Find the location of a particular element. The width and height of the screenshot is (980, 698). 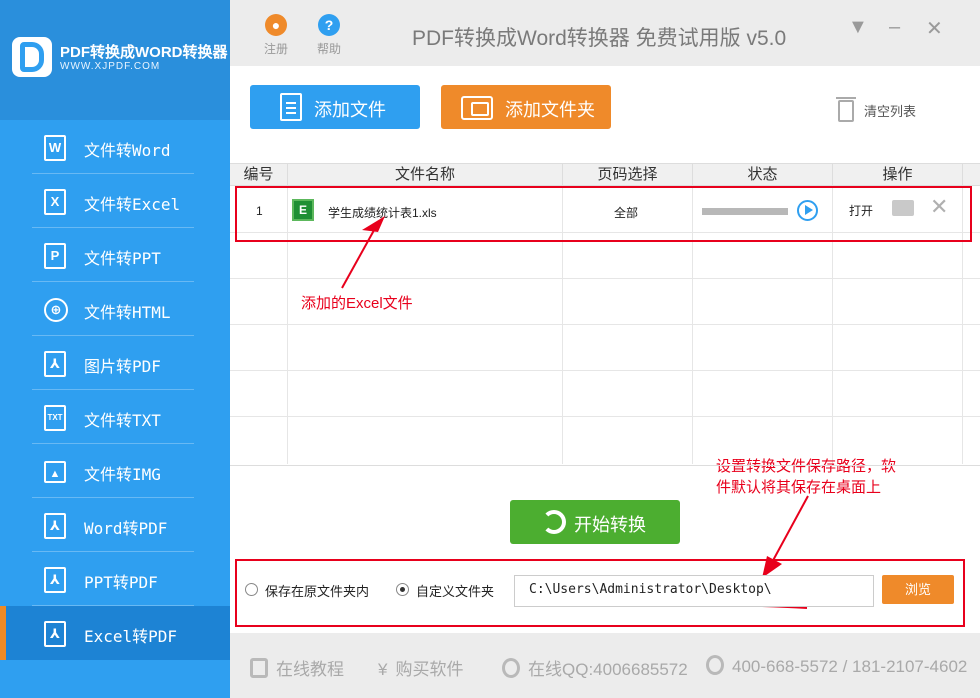

minimize-icon: – is located at coordinates (894, 27).